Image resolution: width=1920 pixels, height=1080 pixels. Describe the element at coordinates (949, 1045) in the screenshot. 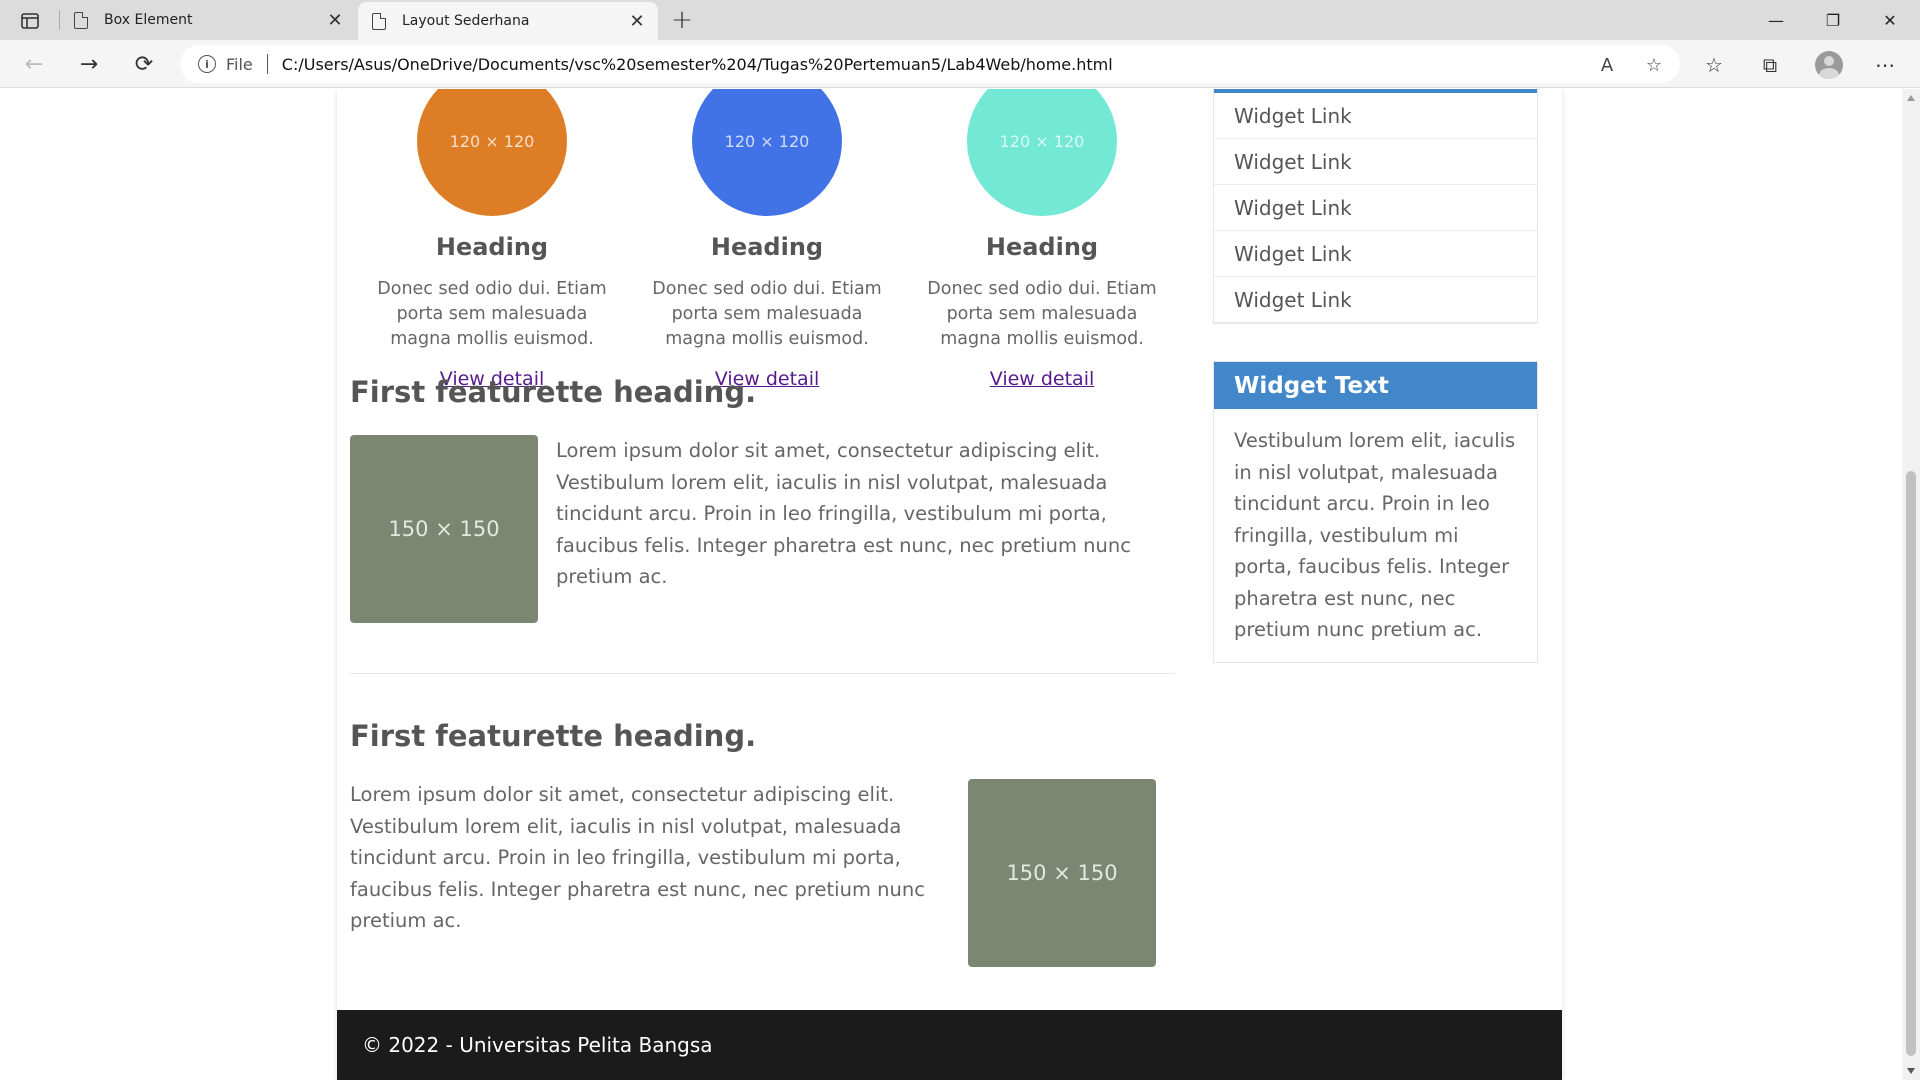

I see `page-footer: © 2022 - Universitas Pelita Bangsa` at that location.